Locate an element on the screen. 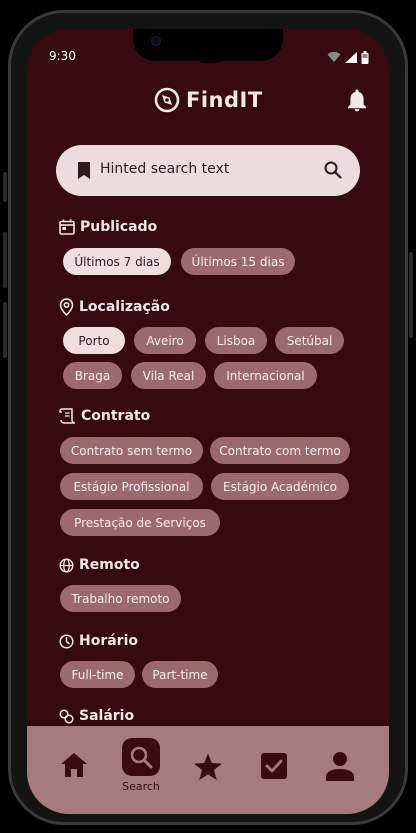 This screenshot has height=833, width=416. app-name: FindIT is located at coordinates (224, 100).